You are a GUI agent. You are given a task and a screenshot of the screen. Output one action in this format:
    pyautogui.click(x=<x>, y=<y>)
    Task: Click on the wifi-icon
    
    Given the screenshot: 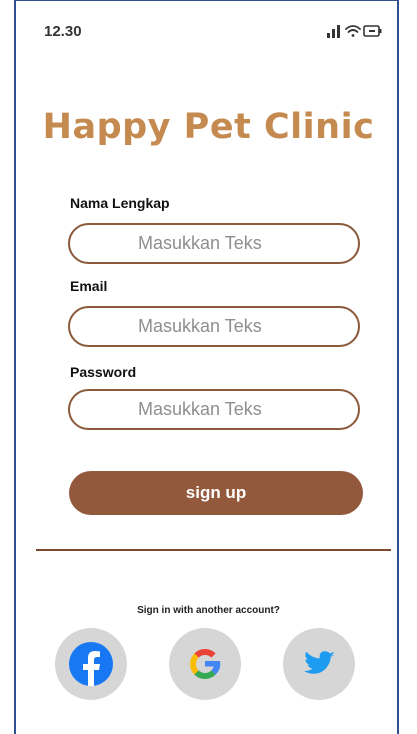 What is the action you would take?
    pyautogui.click(x=353, y=31)
    